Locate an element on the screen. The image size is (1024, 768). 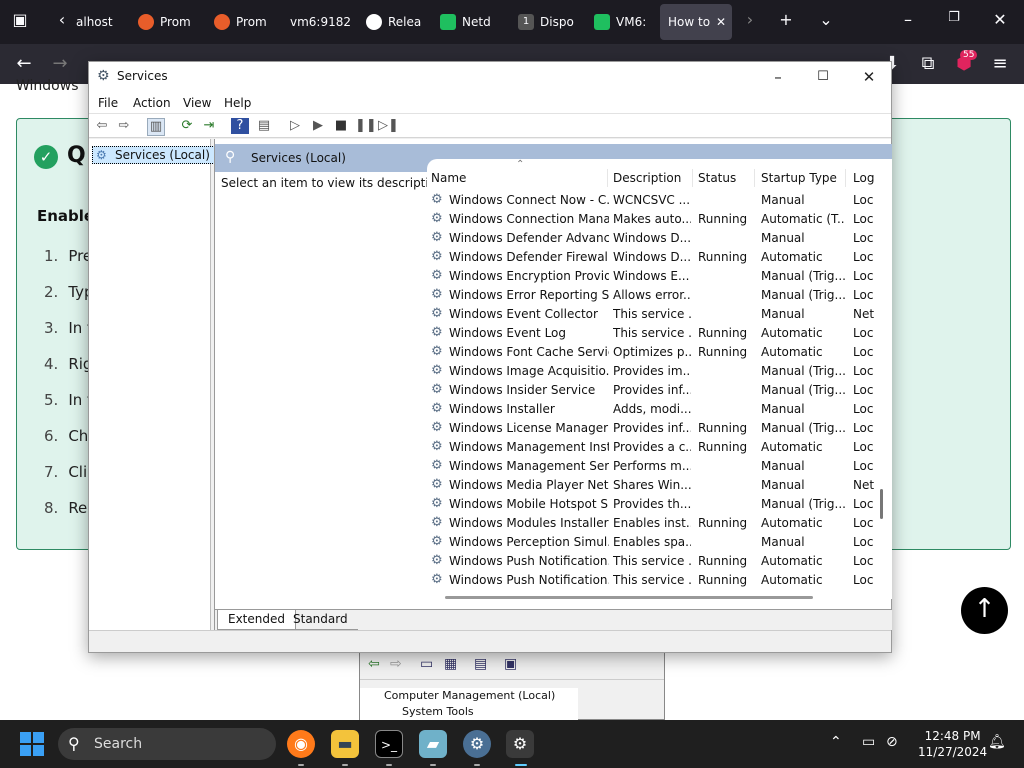
close-browser-icon: ✕ is located at coordinates (1000, 19).